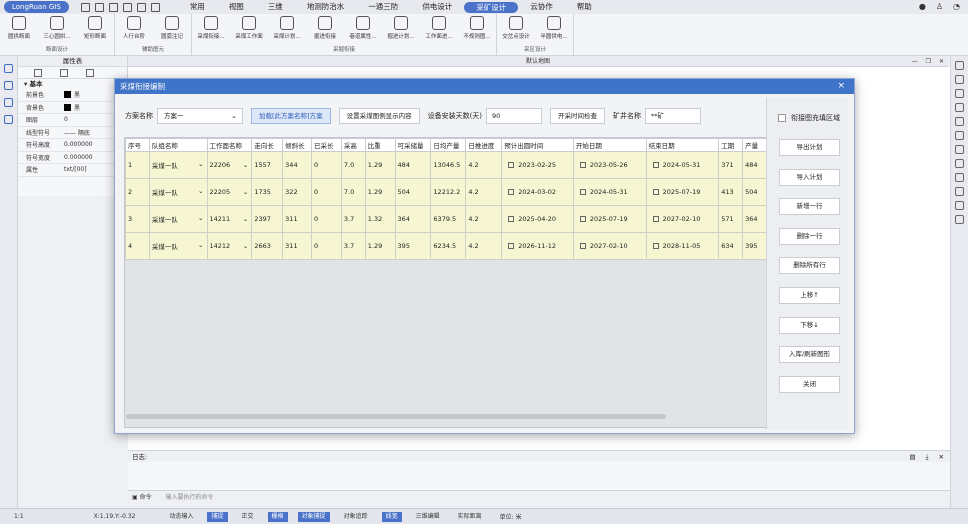 Image resolution: width=968 pixels, height=524 pixels. I want to click on status-toggle: 对象追踪, so click(356, 517).